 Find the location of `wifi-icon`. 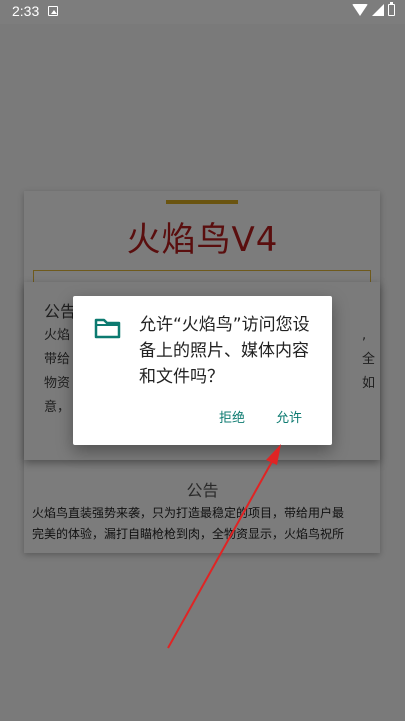

wifi-icon is located at coordinates (360, 10).